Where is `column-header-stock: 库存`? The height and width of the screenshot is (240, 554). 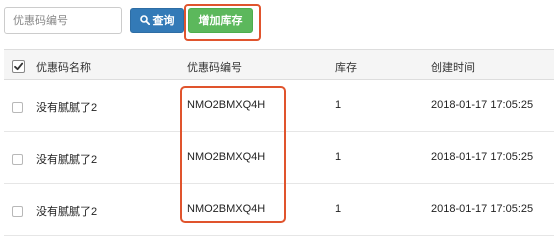 column-header-stock: 库存 is located at coordinates (346, 67).